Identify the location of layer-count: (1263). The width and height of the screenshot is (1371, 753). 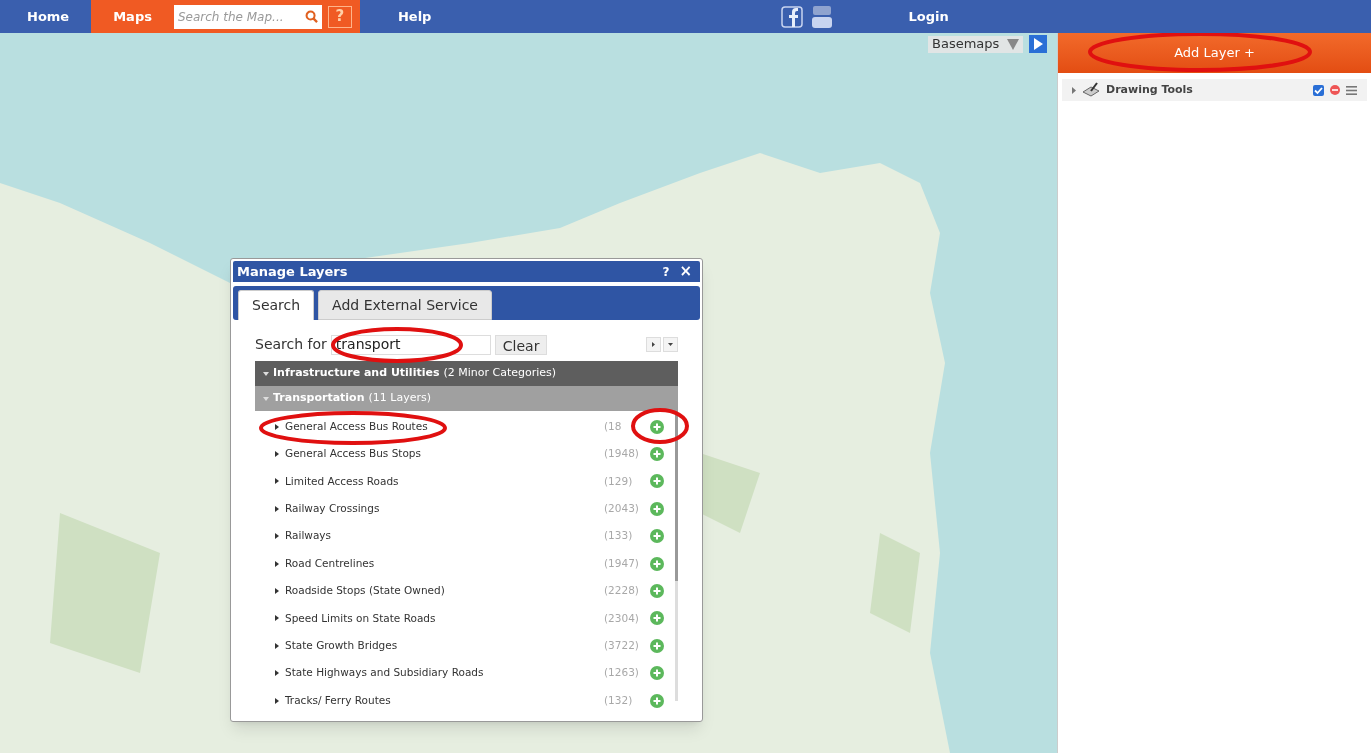
(622, 673).